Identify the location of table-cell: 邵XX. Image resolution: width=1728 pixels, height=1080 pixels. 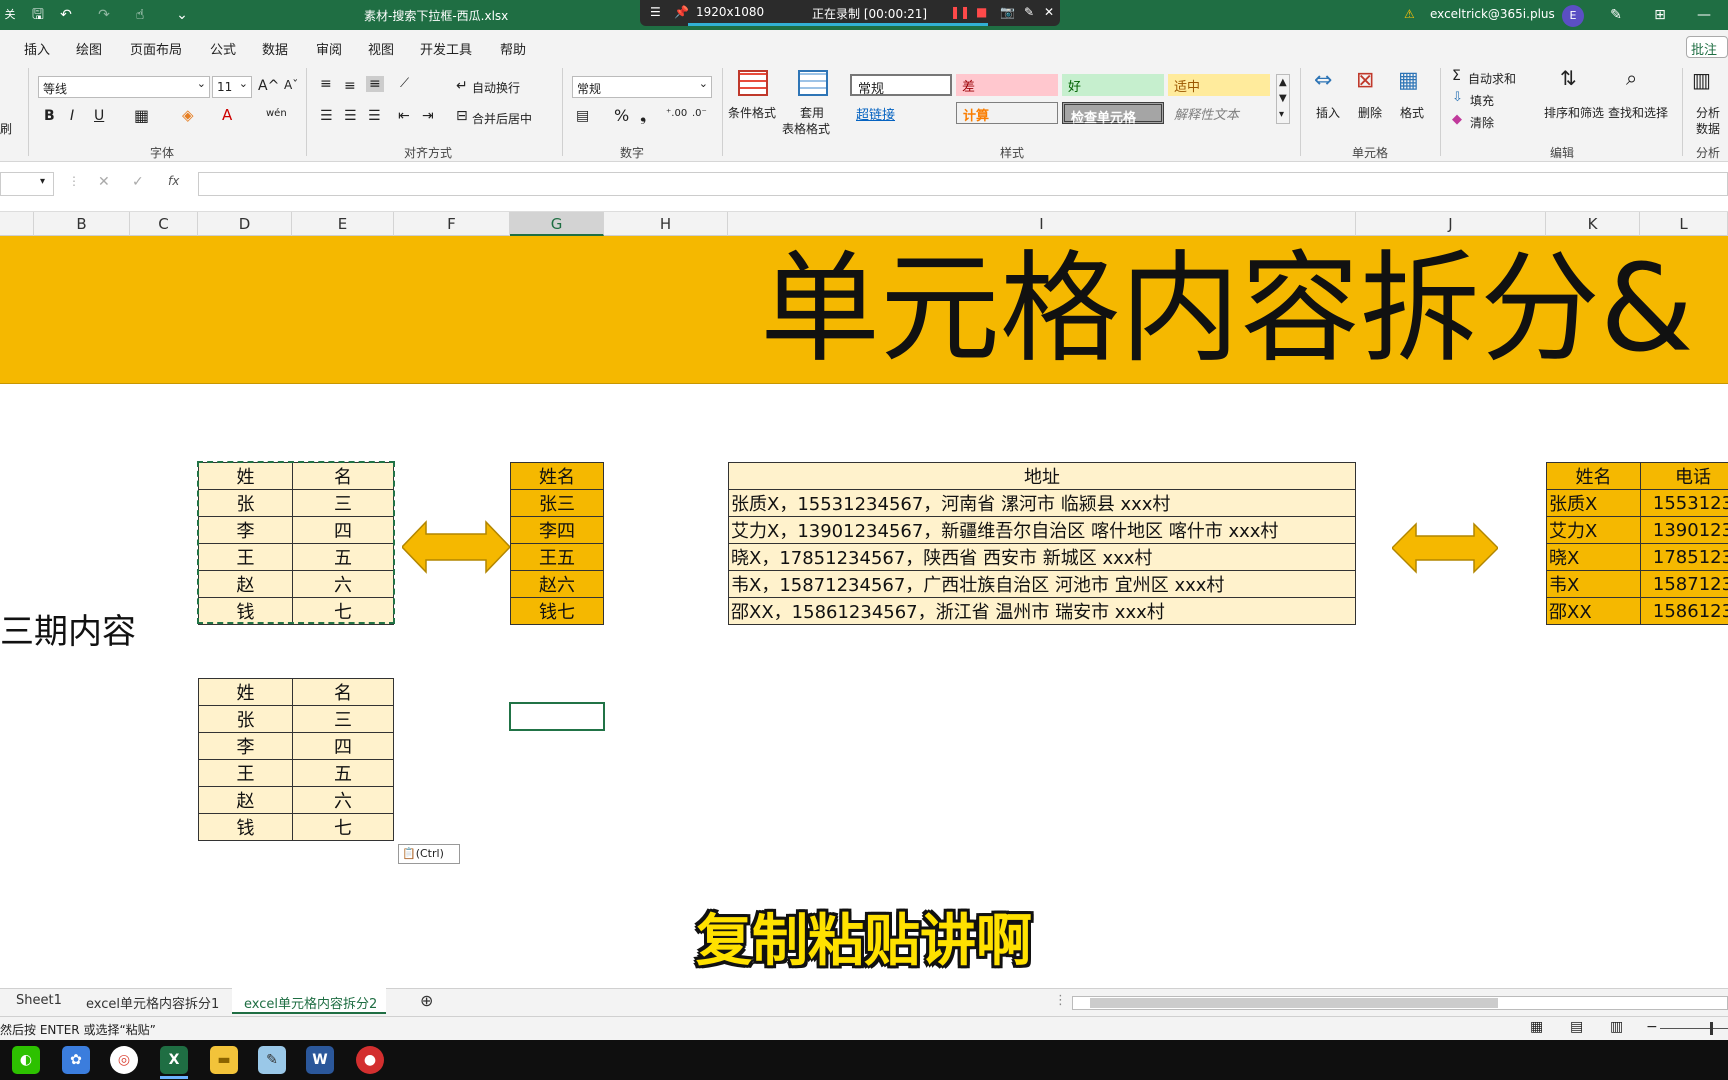
(1593, 611).